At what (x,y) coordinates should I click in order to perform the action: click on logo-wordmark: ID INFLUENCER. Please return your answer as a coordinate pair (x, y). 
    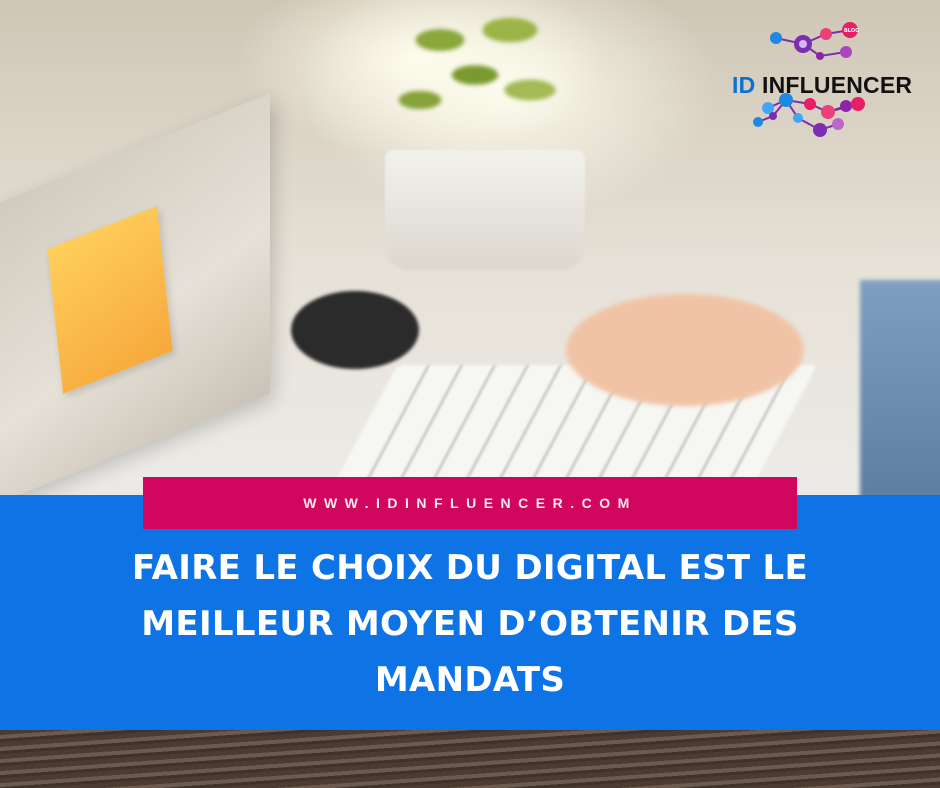
    Looking at the image, I should click on (822, 85).